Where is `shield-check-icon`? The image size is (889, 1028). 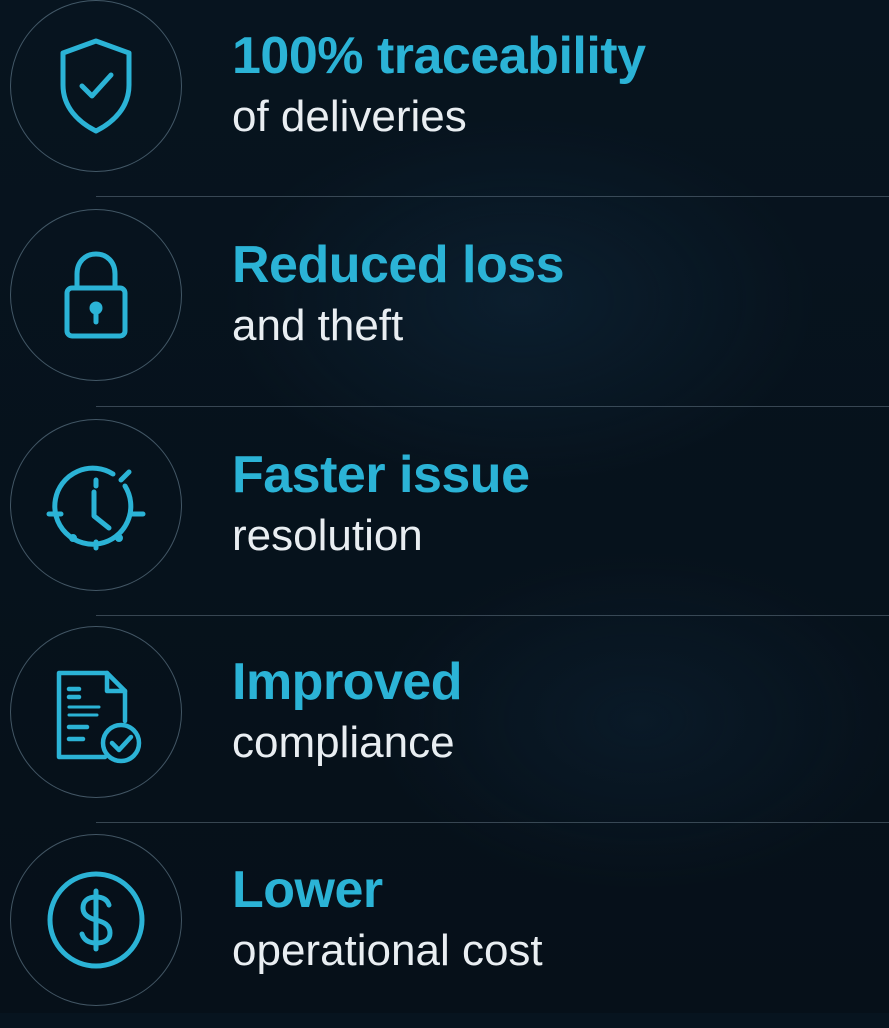 shield-check-icon is located at coordinates (96, 86).